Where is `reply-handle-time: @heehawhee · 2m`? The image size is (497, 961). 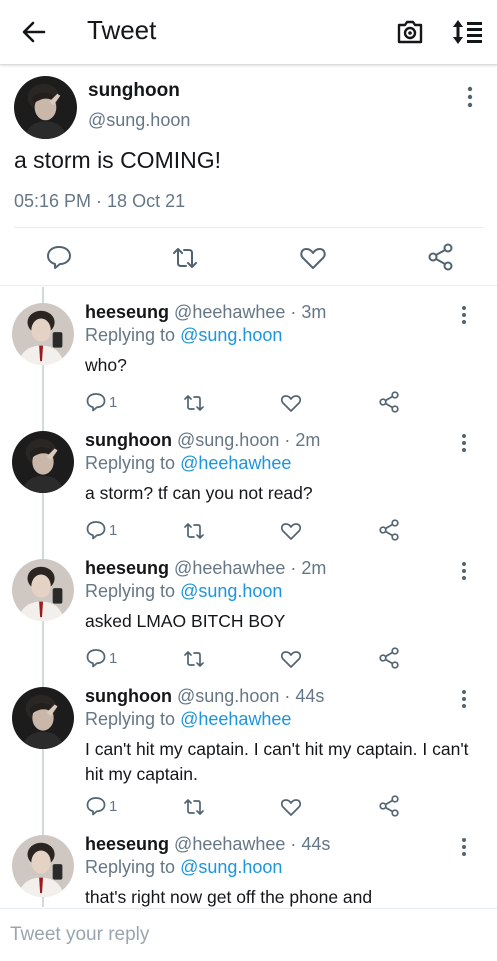 reply-handle-time: @heehawhee · 2m is located at coordinates (250, 568).